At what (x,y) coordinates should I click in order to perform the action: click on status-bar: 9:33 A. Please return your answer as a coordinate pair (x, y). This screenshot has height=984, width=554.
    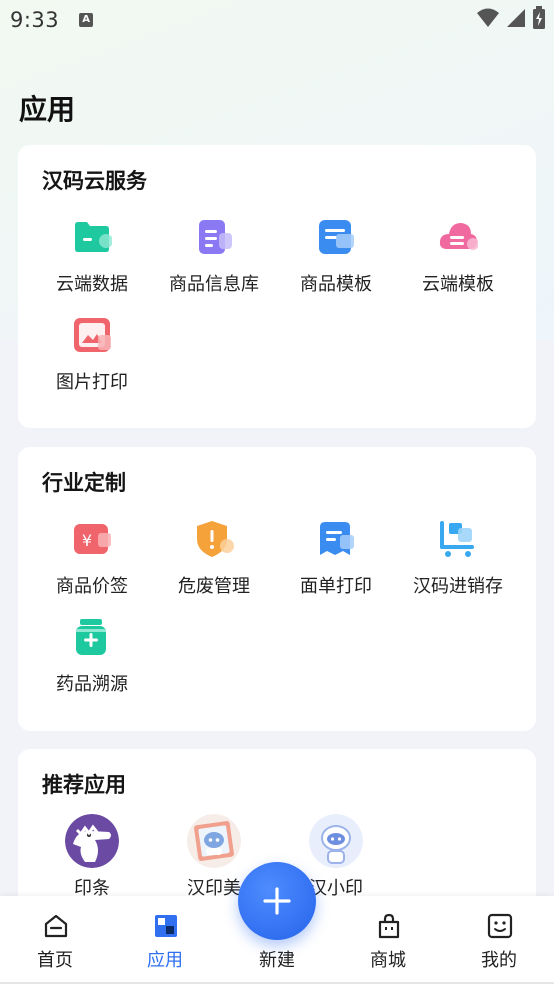
    Looking at the image, I should click on (277, 20).